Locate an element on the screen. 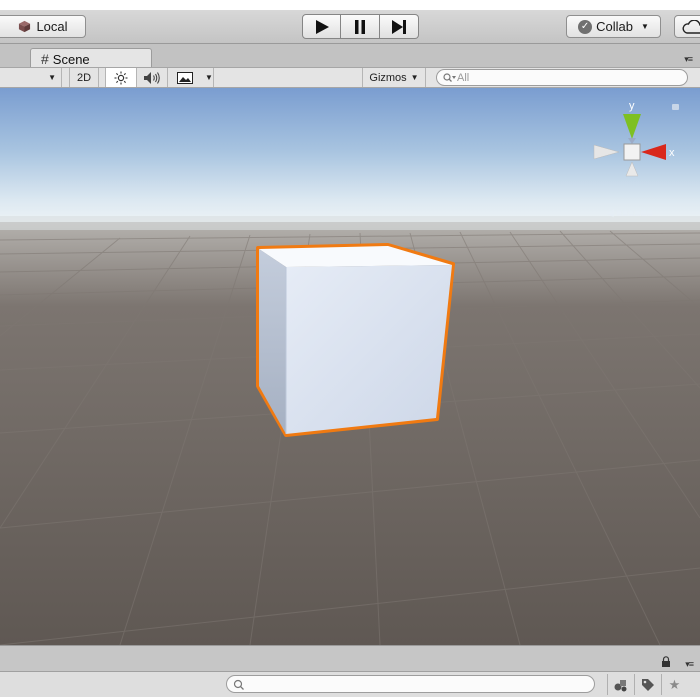 Image resolution: width=700 pixels, height=700 pixels. image-icon is located at coordinates (185, 77).